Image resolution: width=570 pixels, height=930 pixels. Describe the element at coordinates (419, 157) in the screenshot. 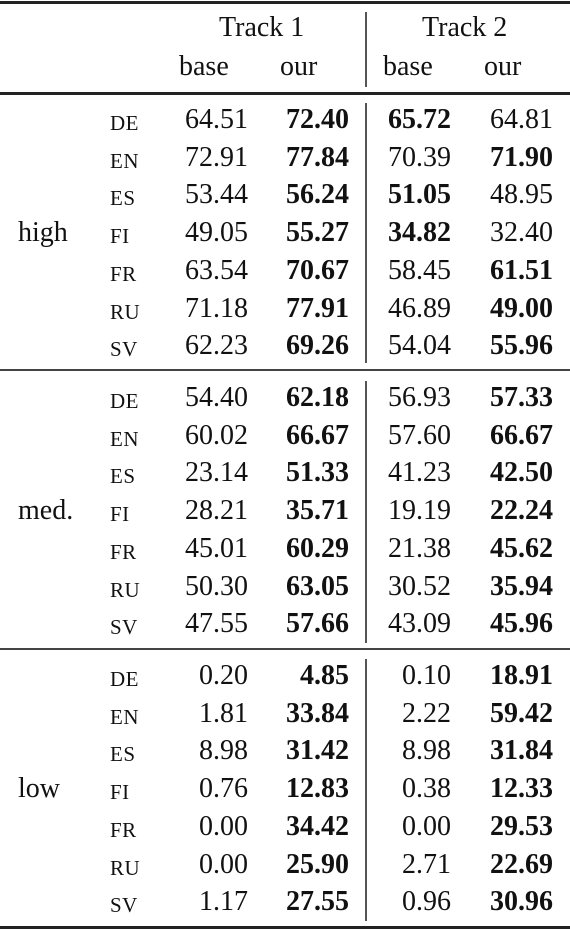

I see `score-t2-base: 70.39` at that location.